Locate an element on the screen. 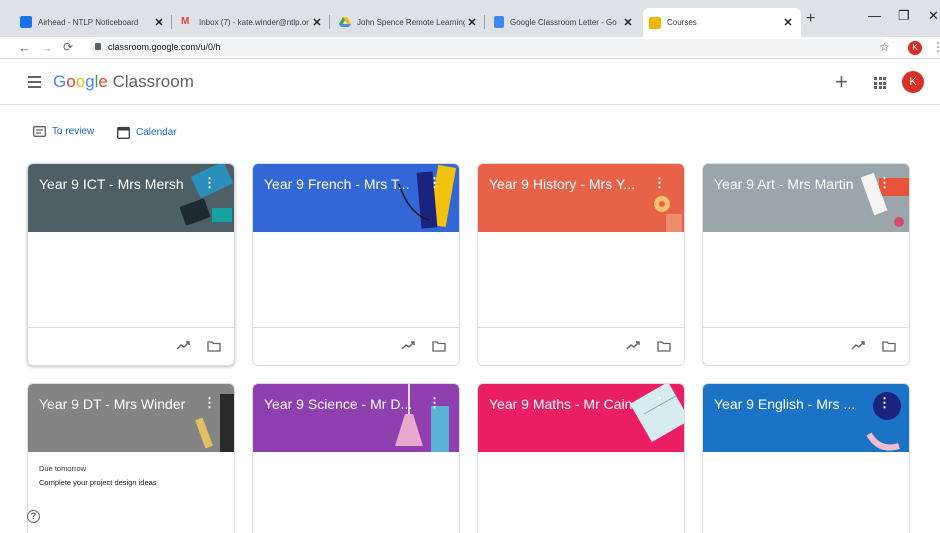 This screenshot has height=533, width=940. calendar-label: Calendar is located at coordinates (156, 132).